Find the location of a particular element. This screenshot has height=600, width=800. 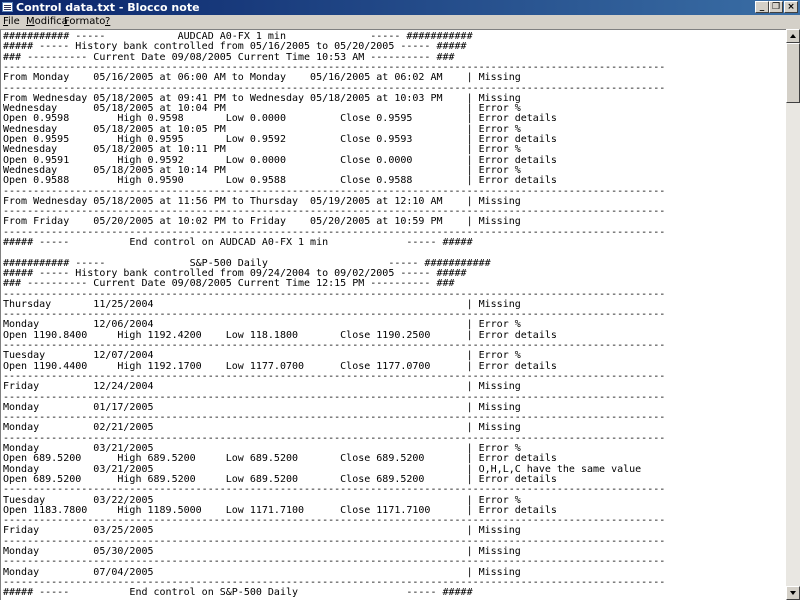

arrow-up-icon is located at coordinates (793, 36).